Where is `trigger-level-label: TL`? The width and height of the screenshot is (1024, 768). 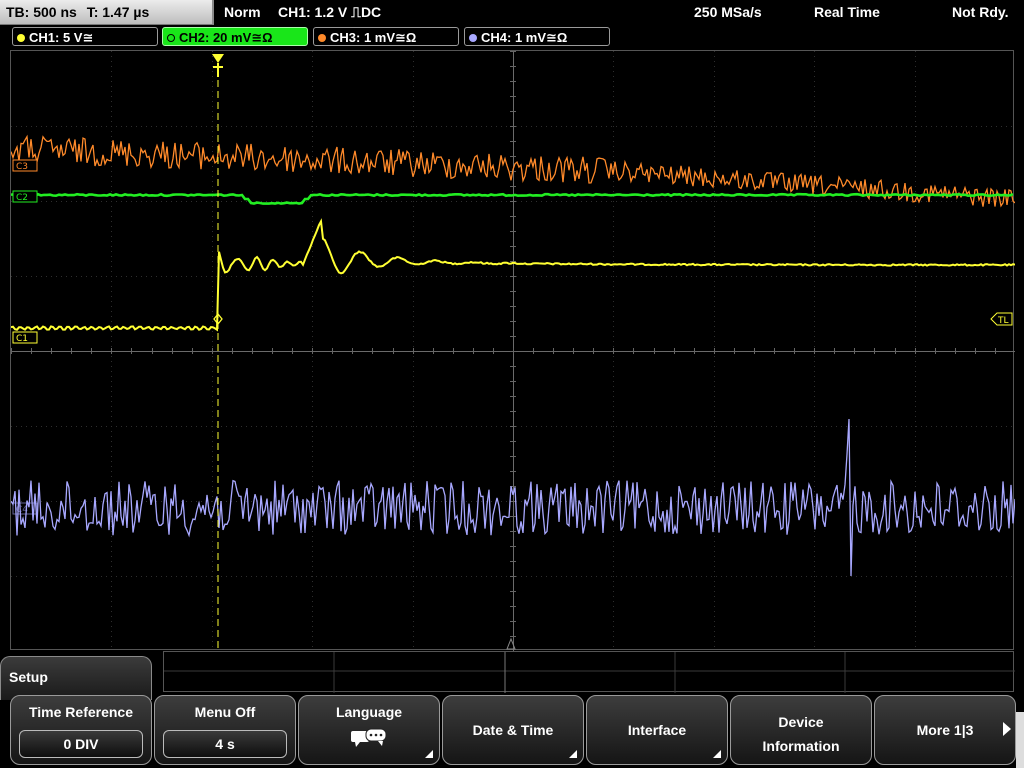
trigger-level-label: TL is located at coordinates (1003, 321).